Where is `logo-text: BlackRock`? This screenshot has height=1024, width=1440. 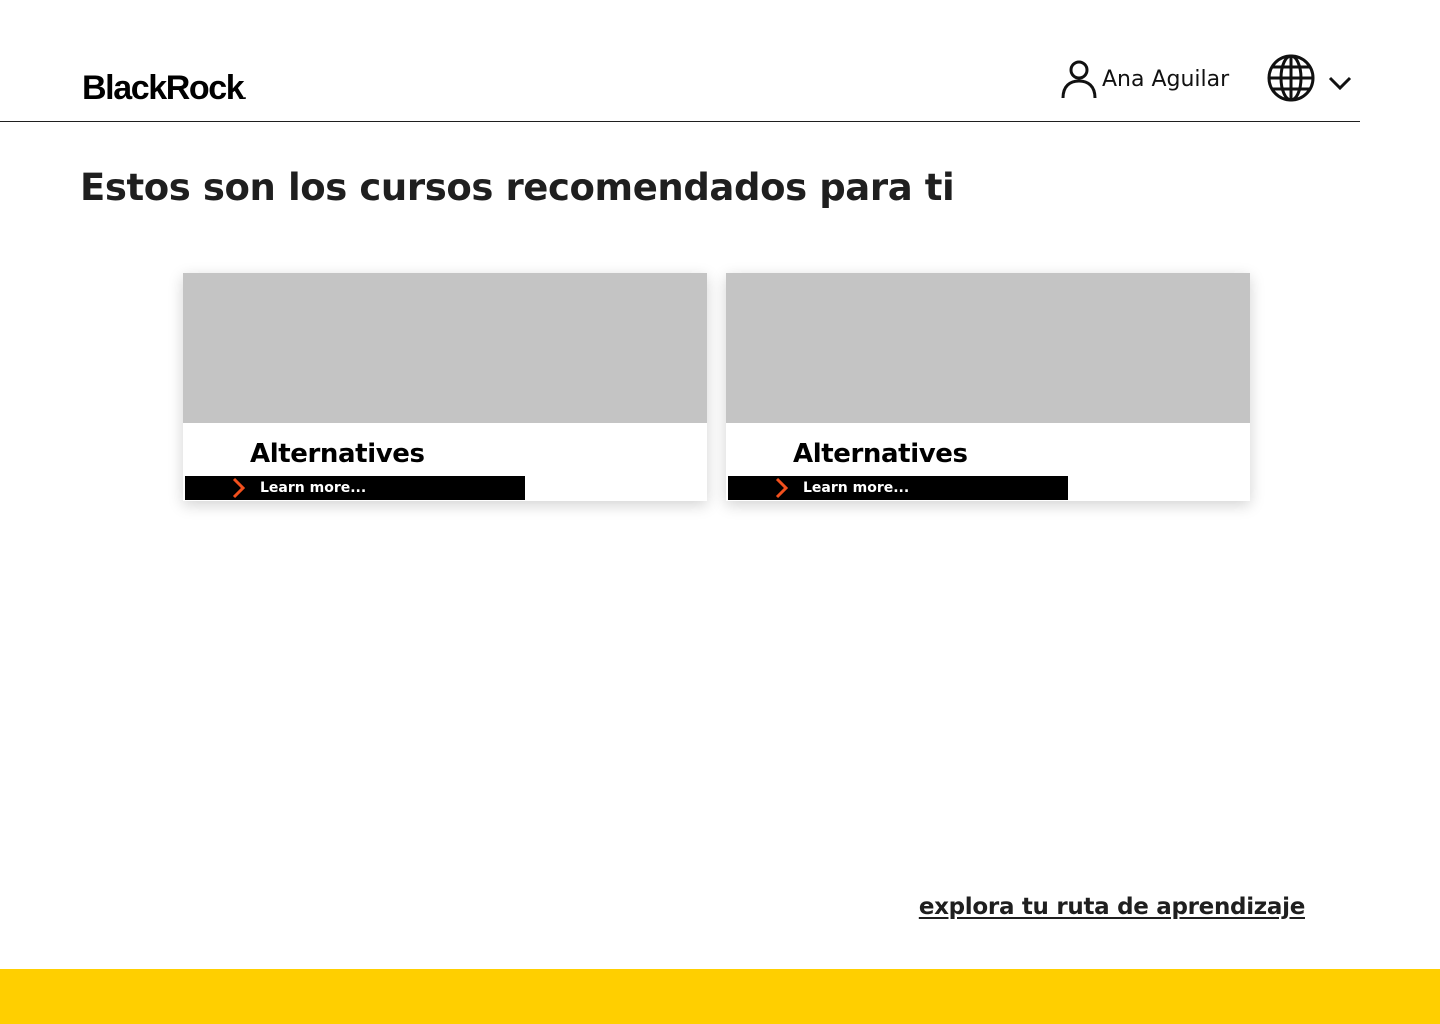 logo-text: BlackRock is located at coordinates (163, 88).